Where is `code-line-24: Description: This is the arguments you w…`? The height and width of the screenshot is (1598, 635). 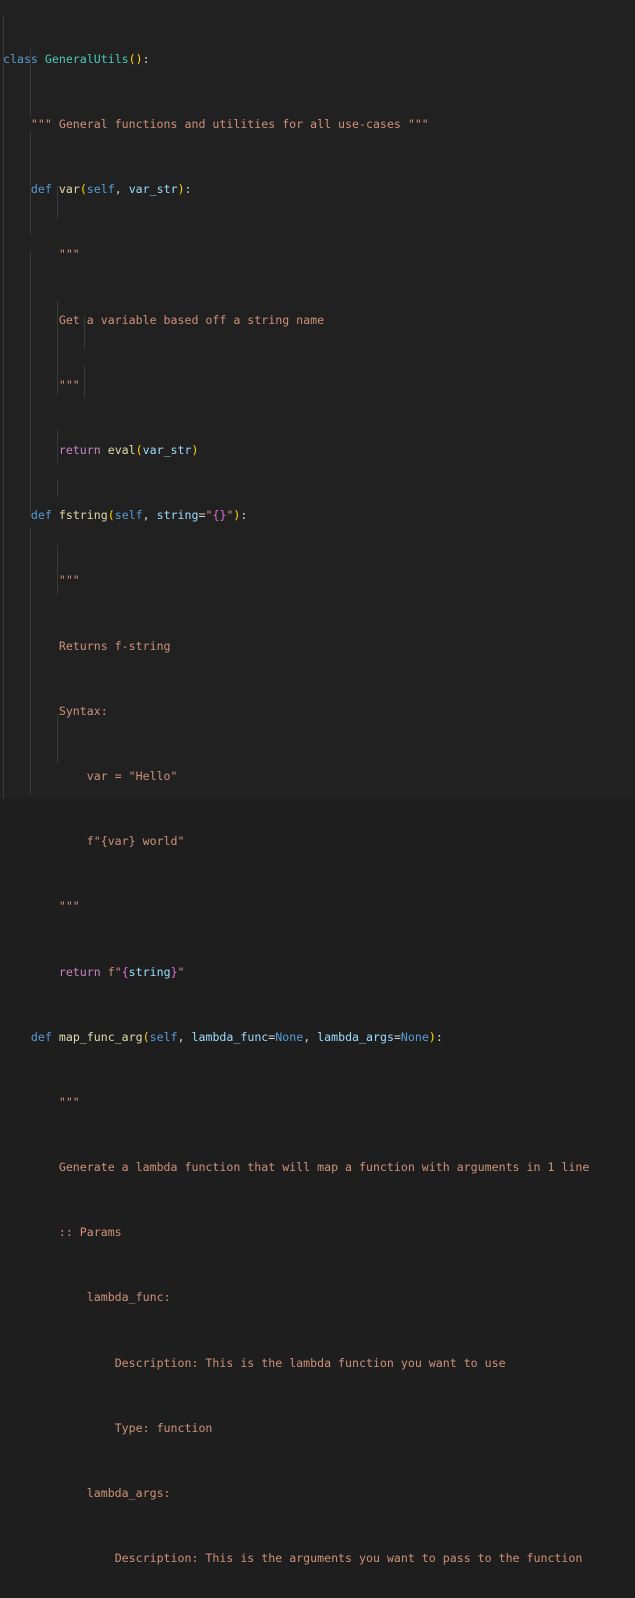
code-line-24: Description: This is the arguments you w… is located at coordinates (348, 1558).